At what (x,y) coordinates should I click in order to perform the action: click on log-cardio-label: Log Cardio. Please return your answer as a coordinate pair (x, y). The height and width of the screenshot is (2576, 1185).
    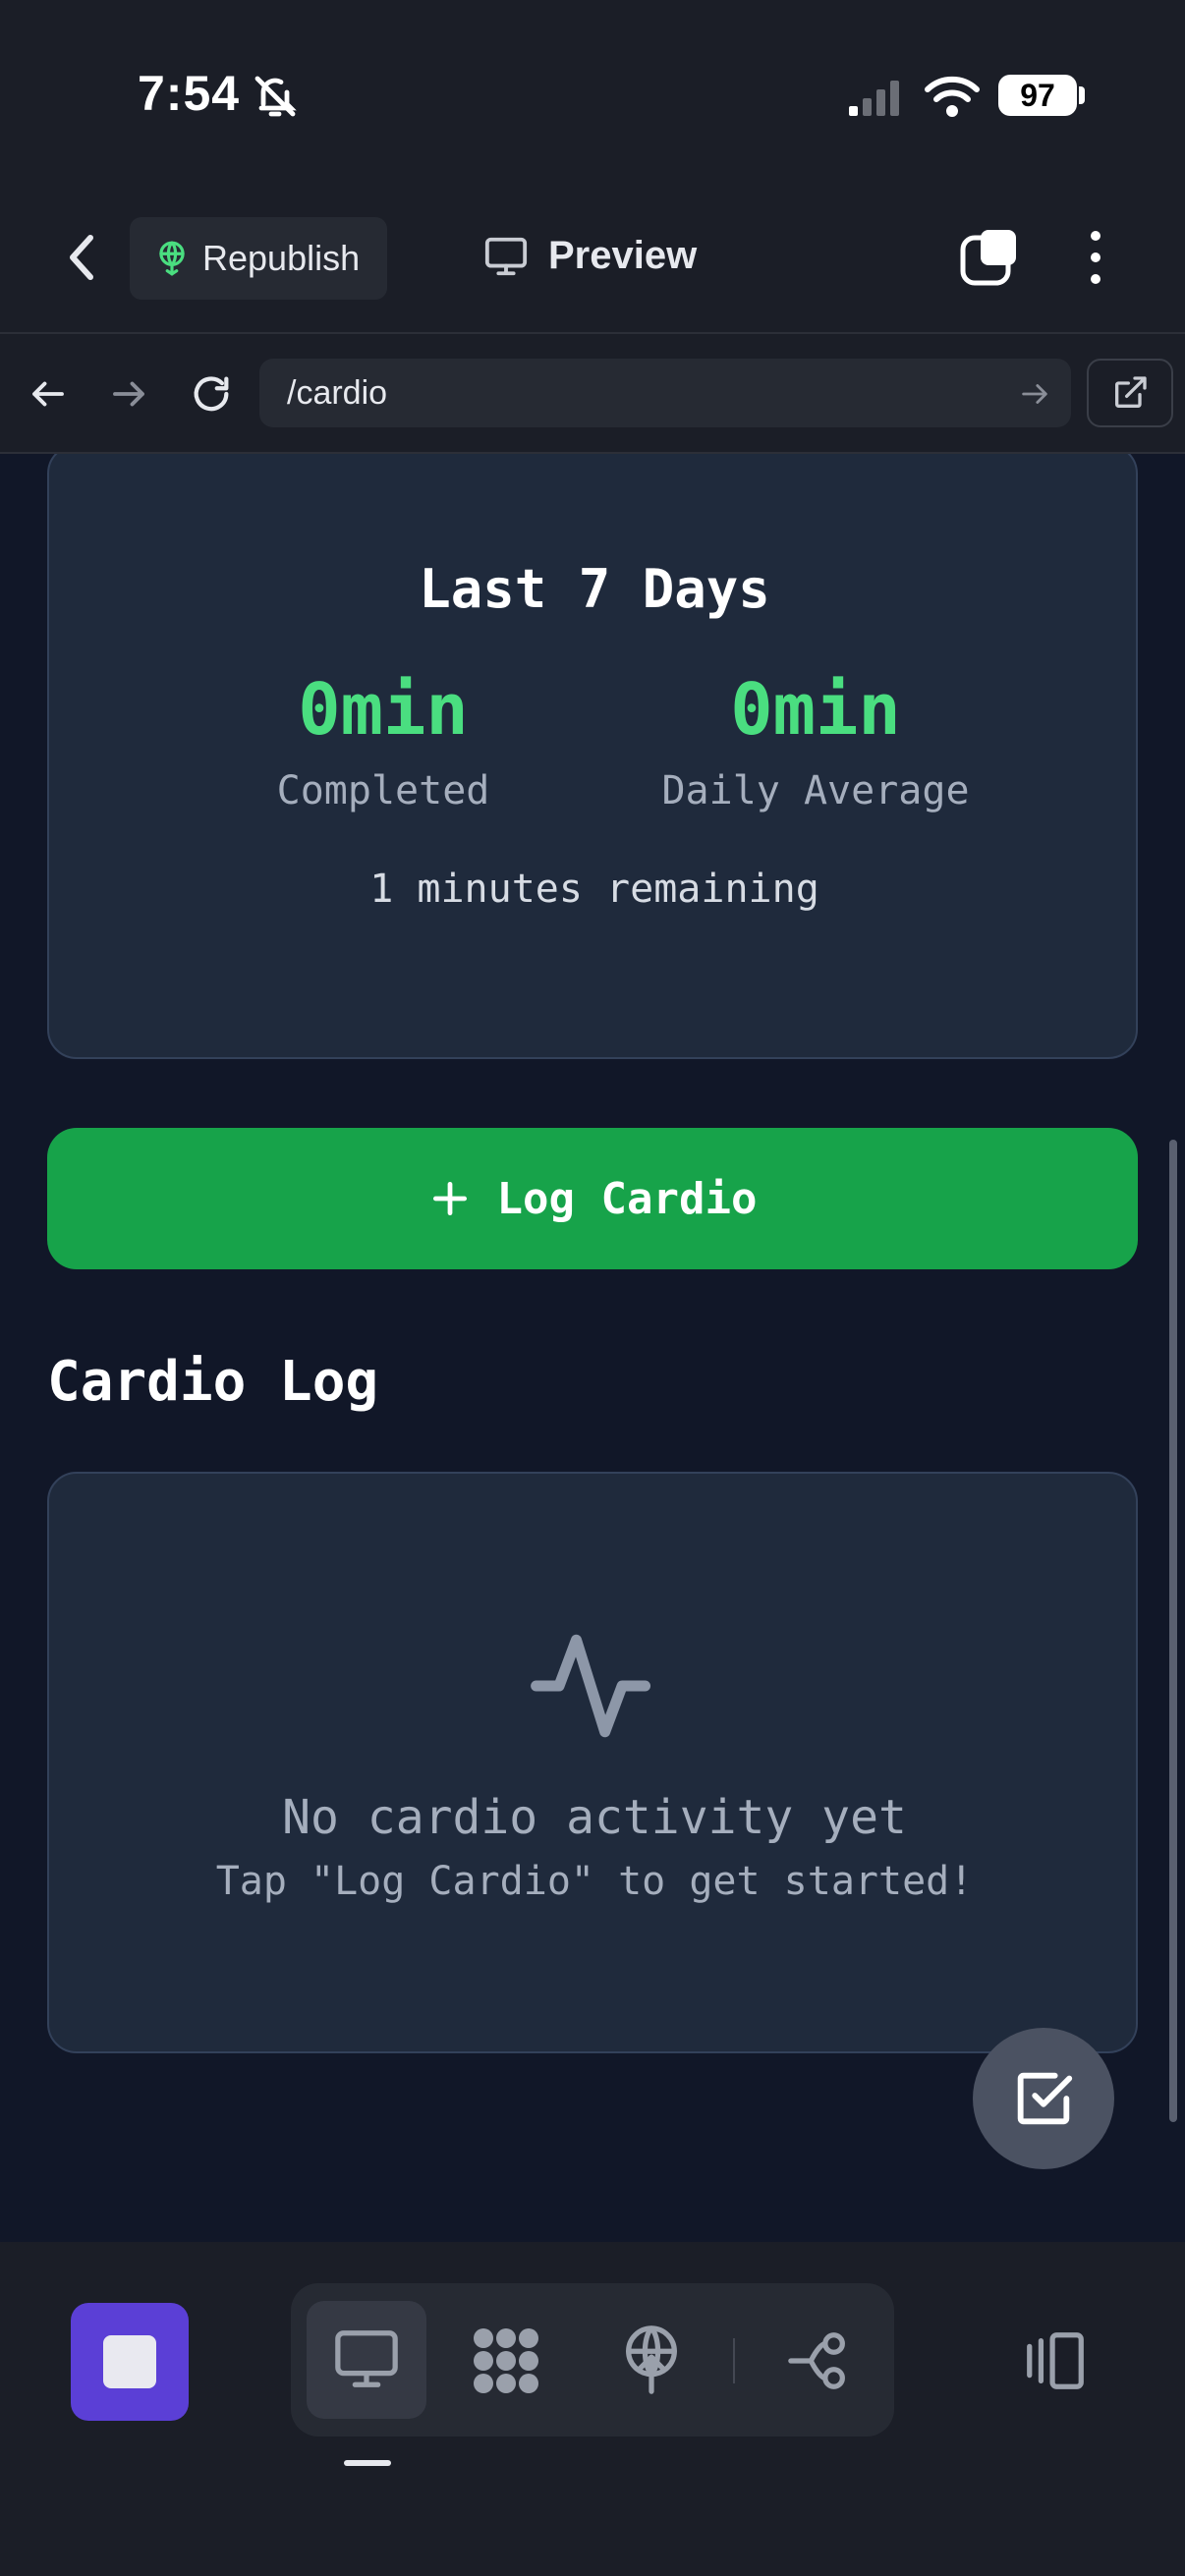
    Looking at the image, I should click on (627, 1198).